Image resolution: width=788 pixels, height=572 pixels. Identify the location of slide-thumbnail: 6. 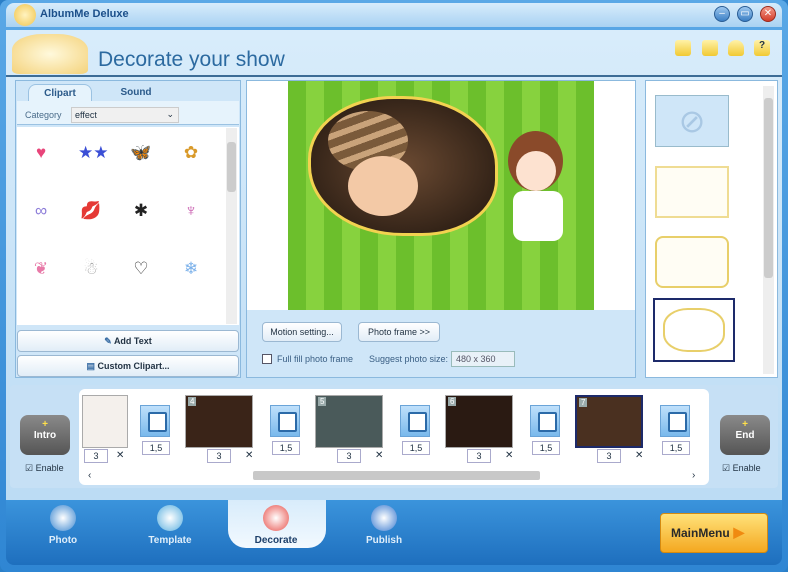
(479, 421).